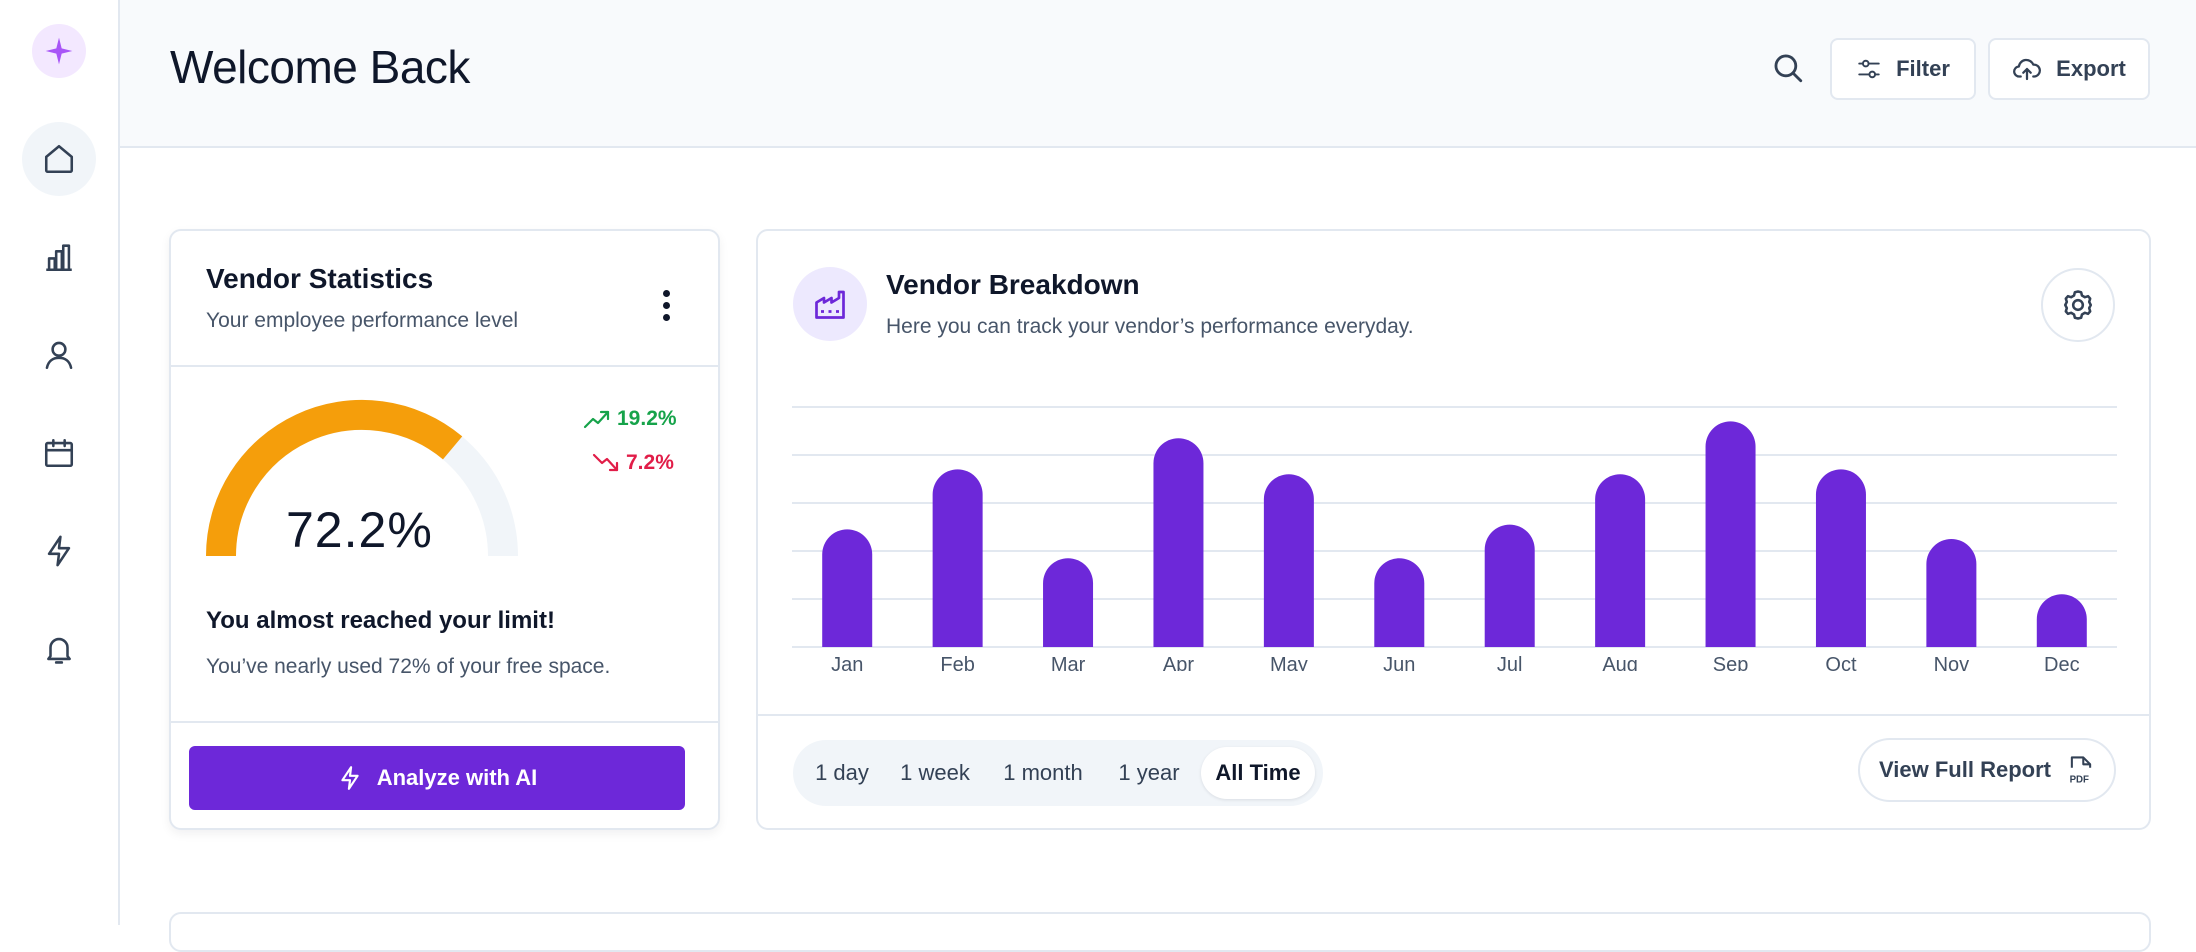 This screenshot has width=2196, height=952. What do you see at coordinates (1178, 662) in the screenshot?
I see `x-tick-label: Apr` at bounding box center [1178, 662].